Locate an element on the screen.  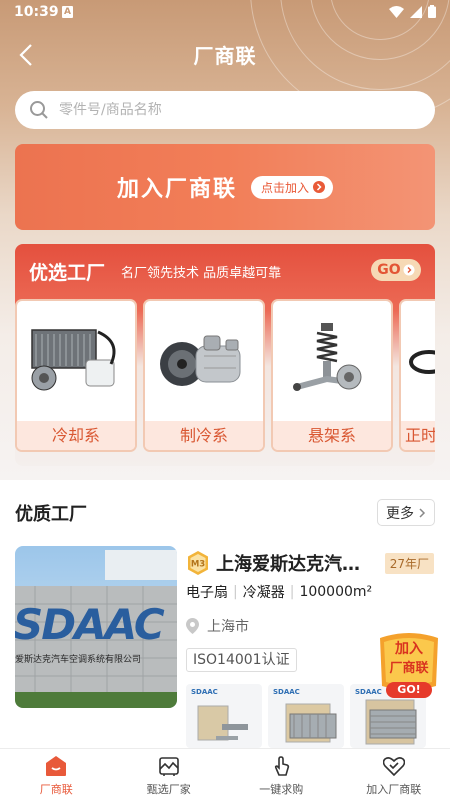
tab-quick-purchase: 一键求购 is located at coordinates (281, 774).